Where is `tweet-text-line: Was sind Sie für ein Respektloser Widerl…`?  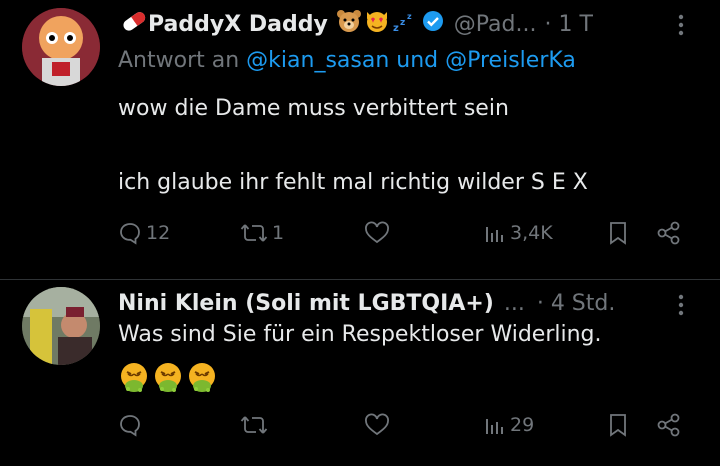 tweet-text-line: Was sind Sie für ein Respektloser Widerl… is located at coordinates (360, 334).